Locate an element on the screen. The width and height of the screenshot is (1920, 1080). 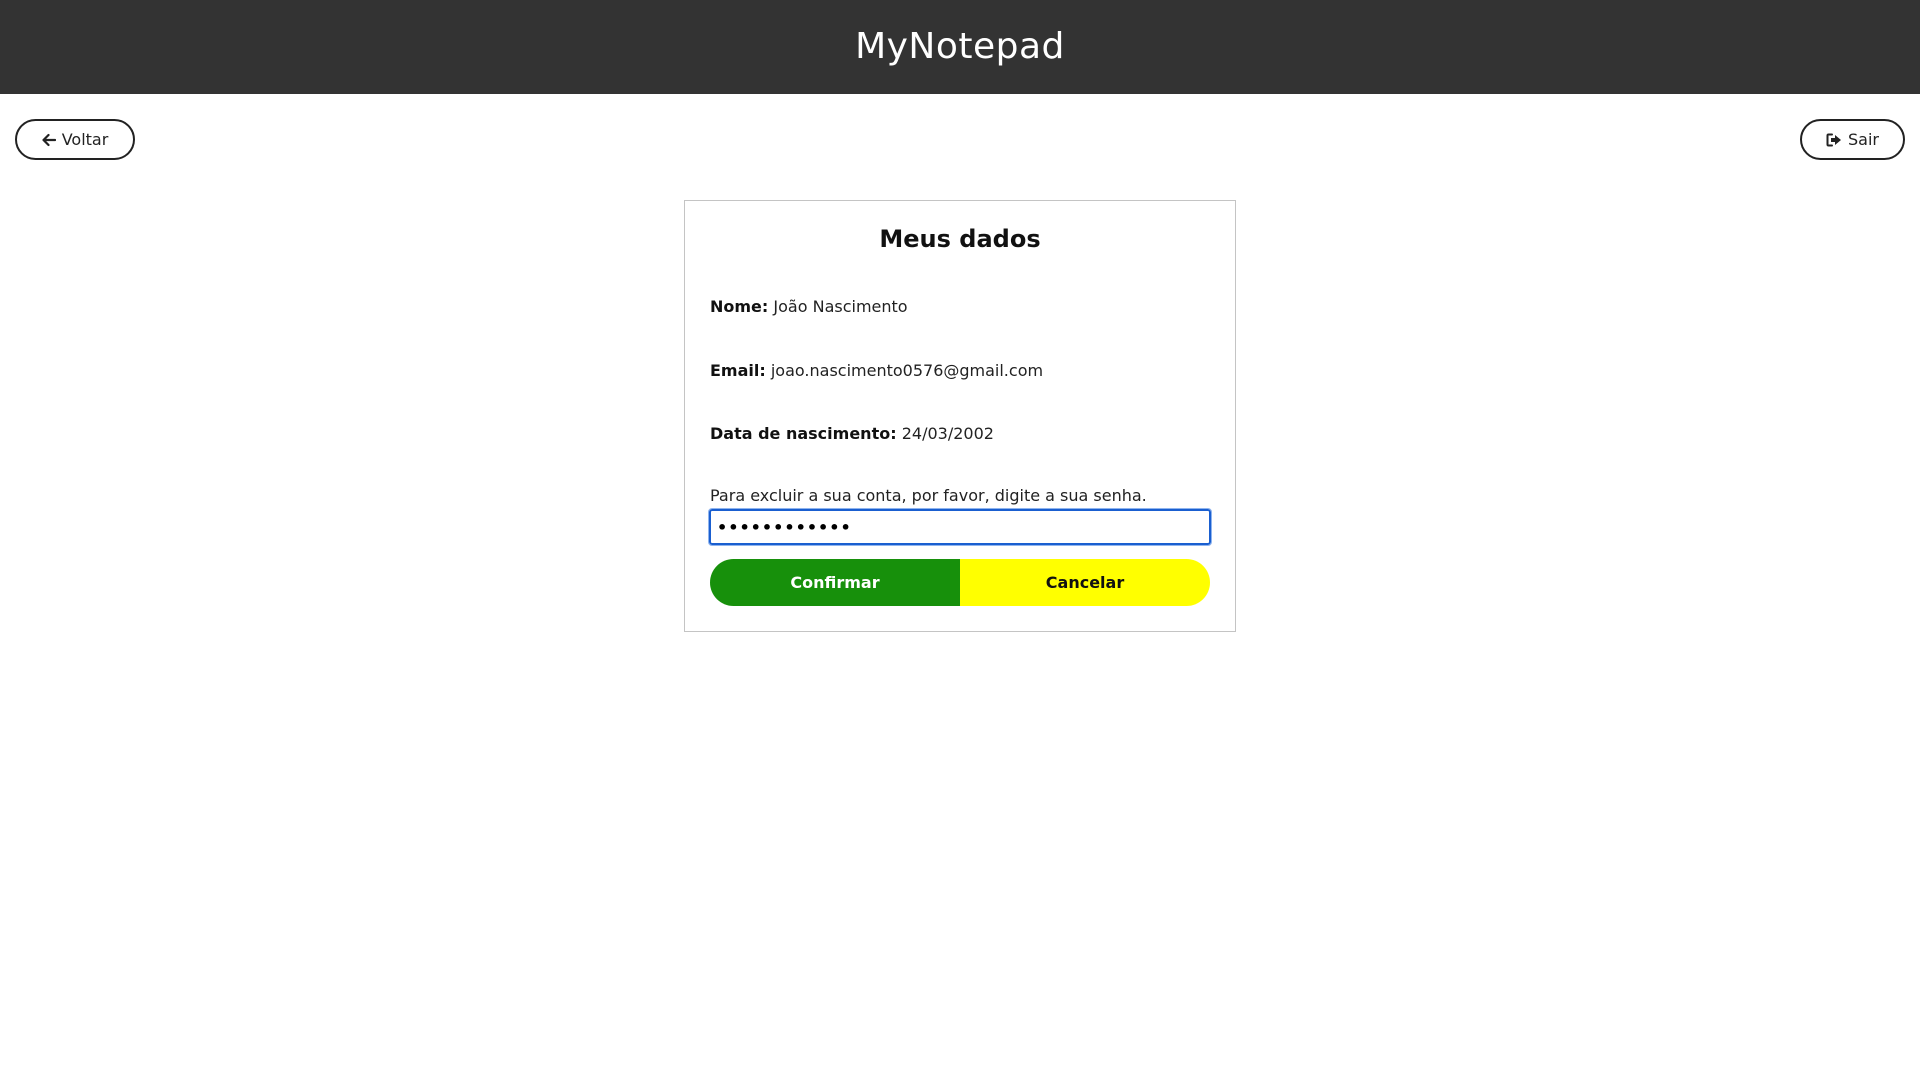
birthdate-label: Data de nascimento: is located at coordinates (803, 433).